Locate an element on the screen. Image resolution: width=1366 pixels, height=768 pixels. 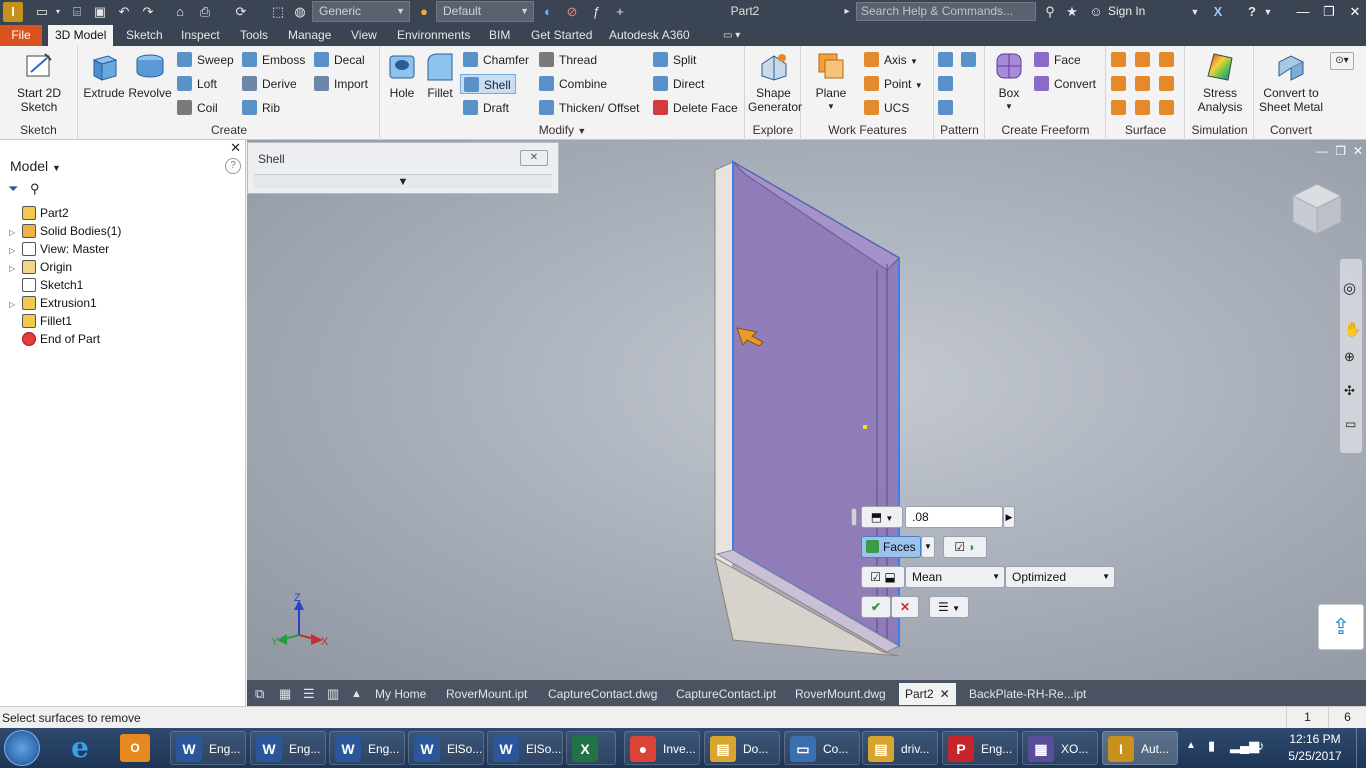
battery-icon: ▮ is located at coordinates (1211, 746).